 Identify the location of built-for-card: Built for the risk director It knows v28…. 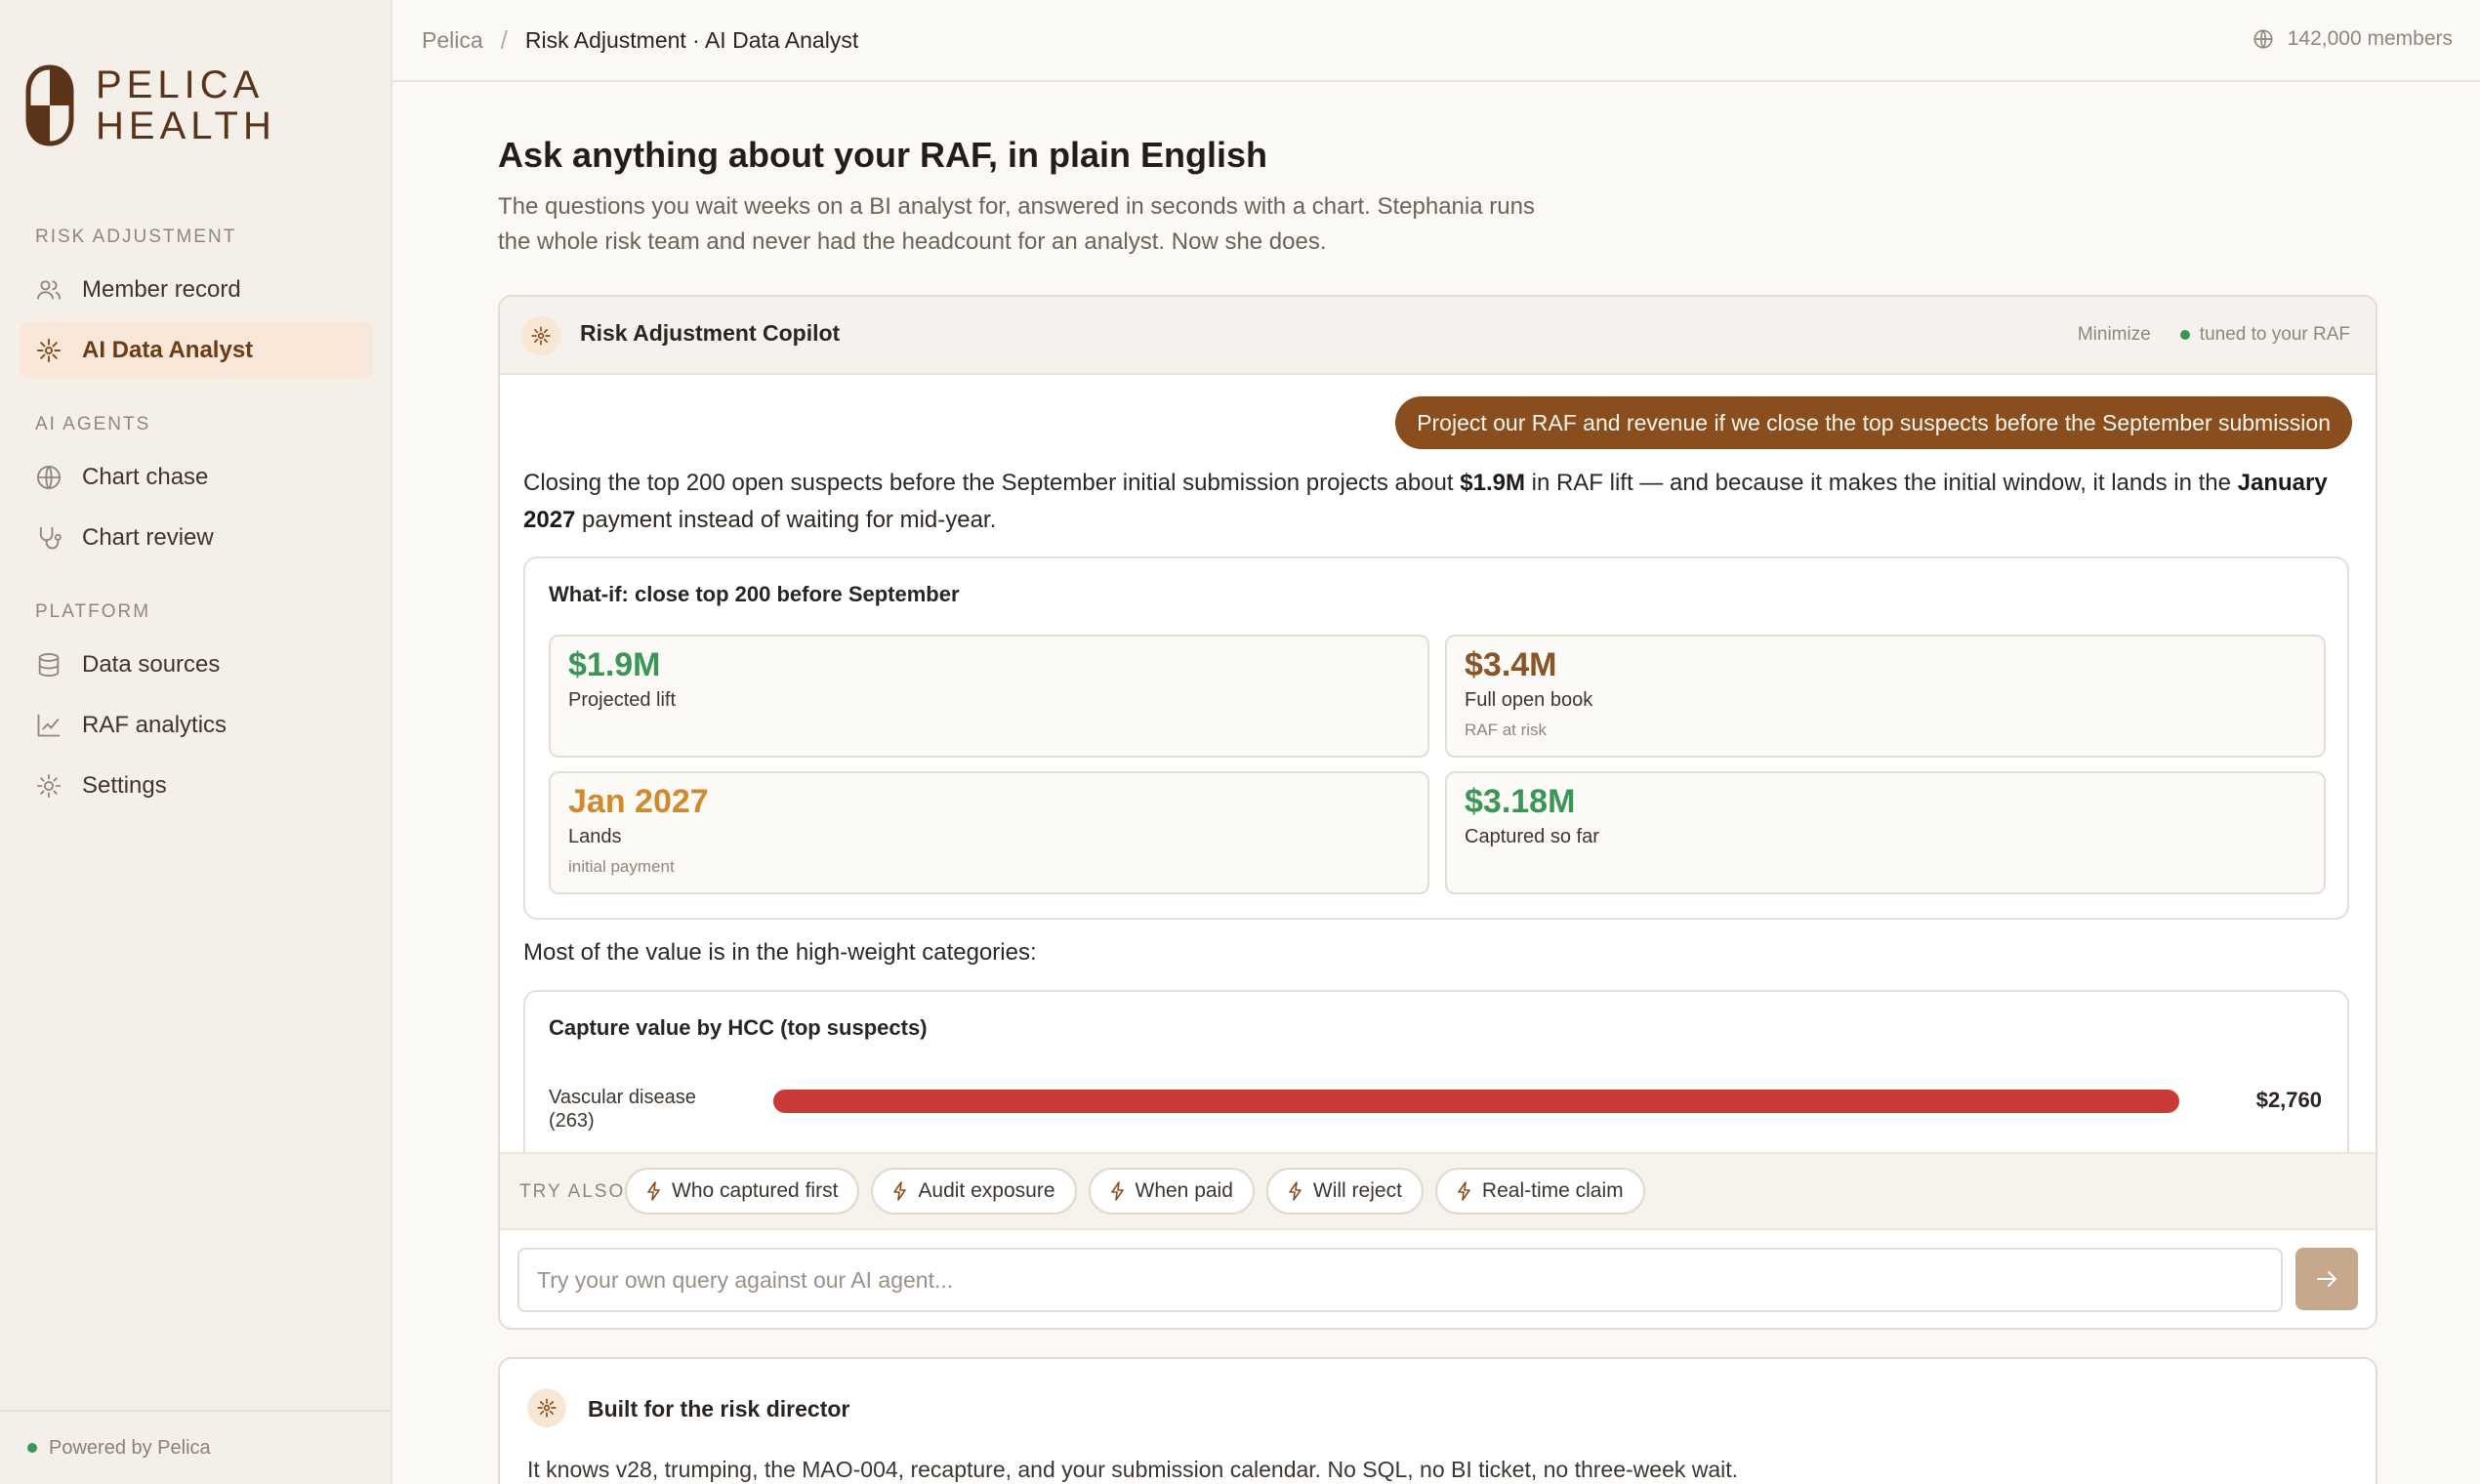
(1437, 1420).